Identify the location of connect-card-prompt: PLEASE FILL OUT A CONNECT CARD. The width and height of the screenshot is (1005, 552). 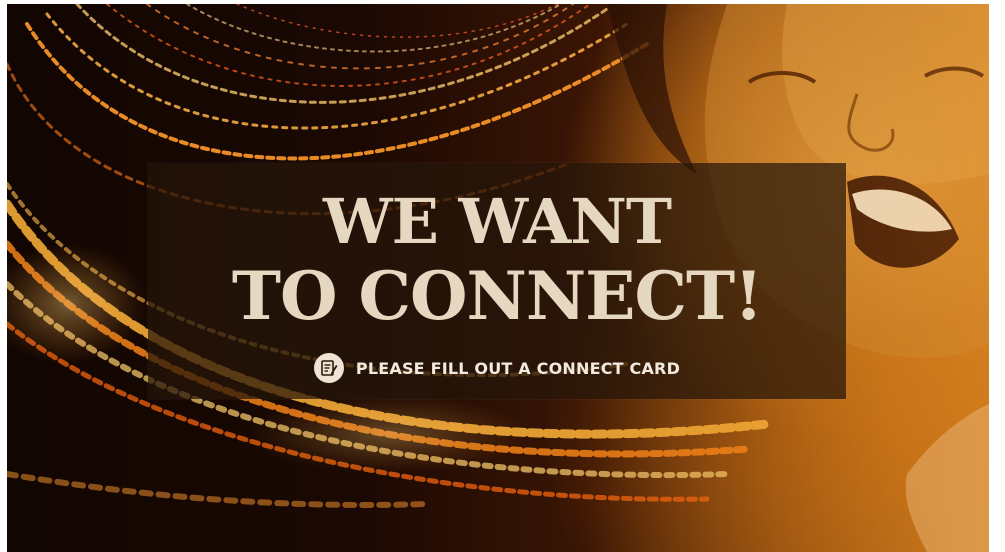
(497, 368).